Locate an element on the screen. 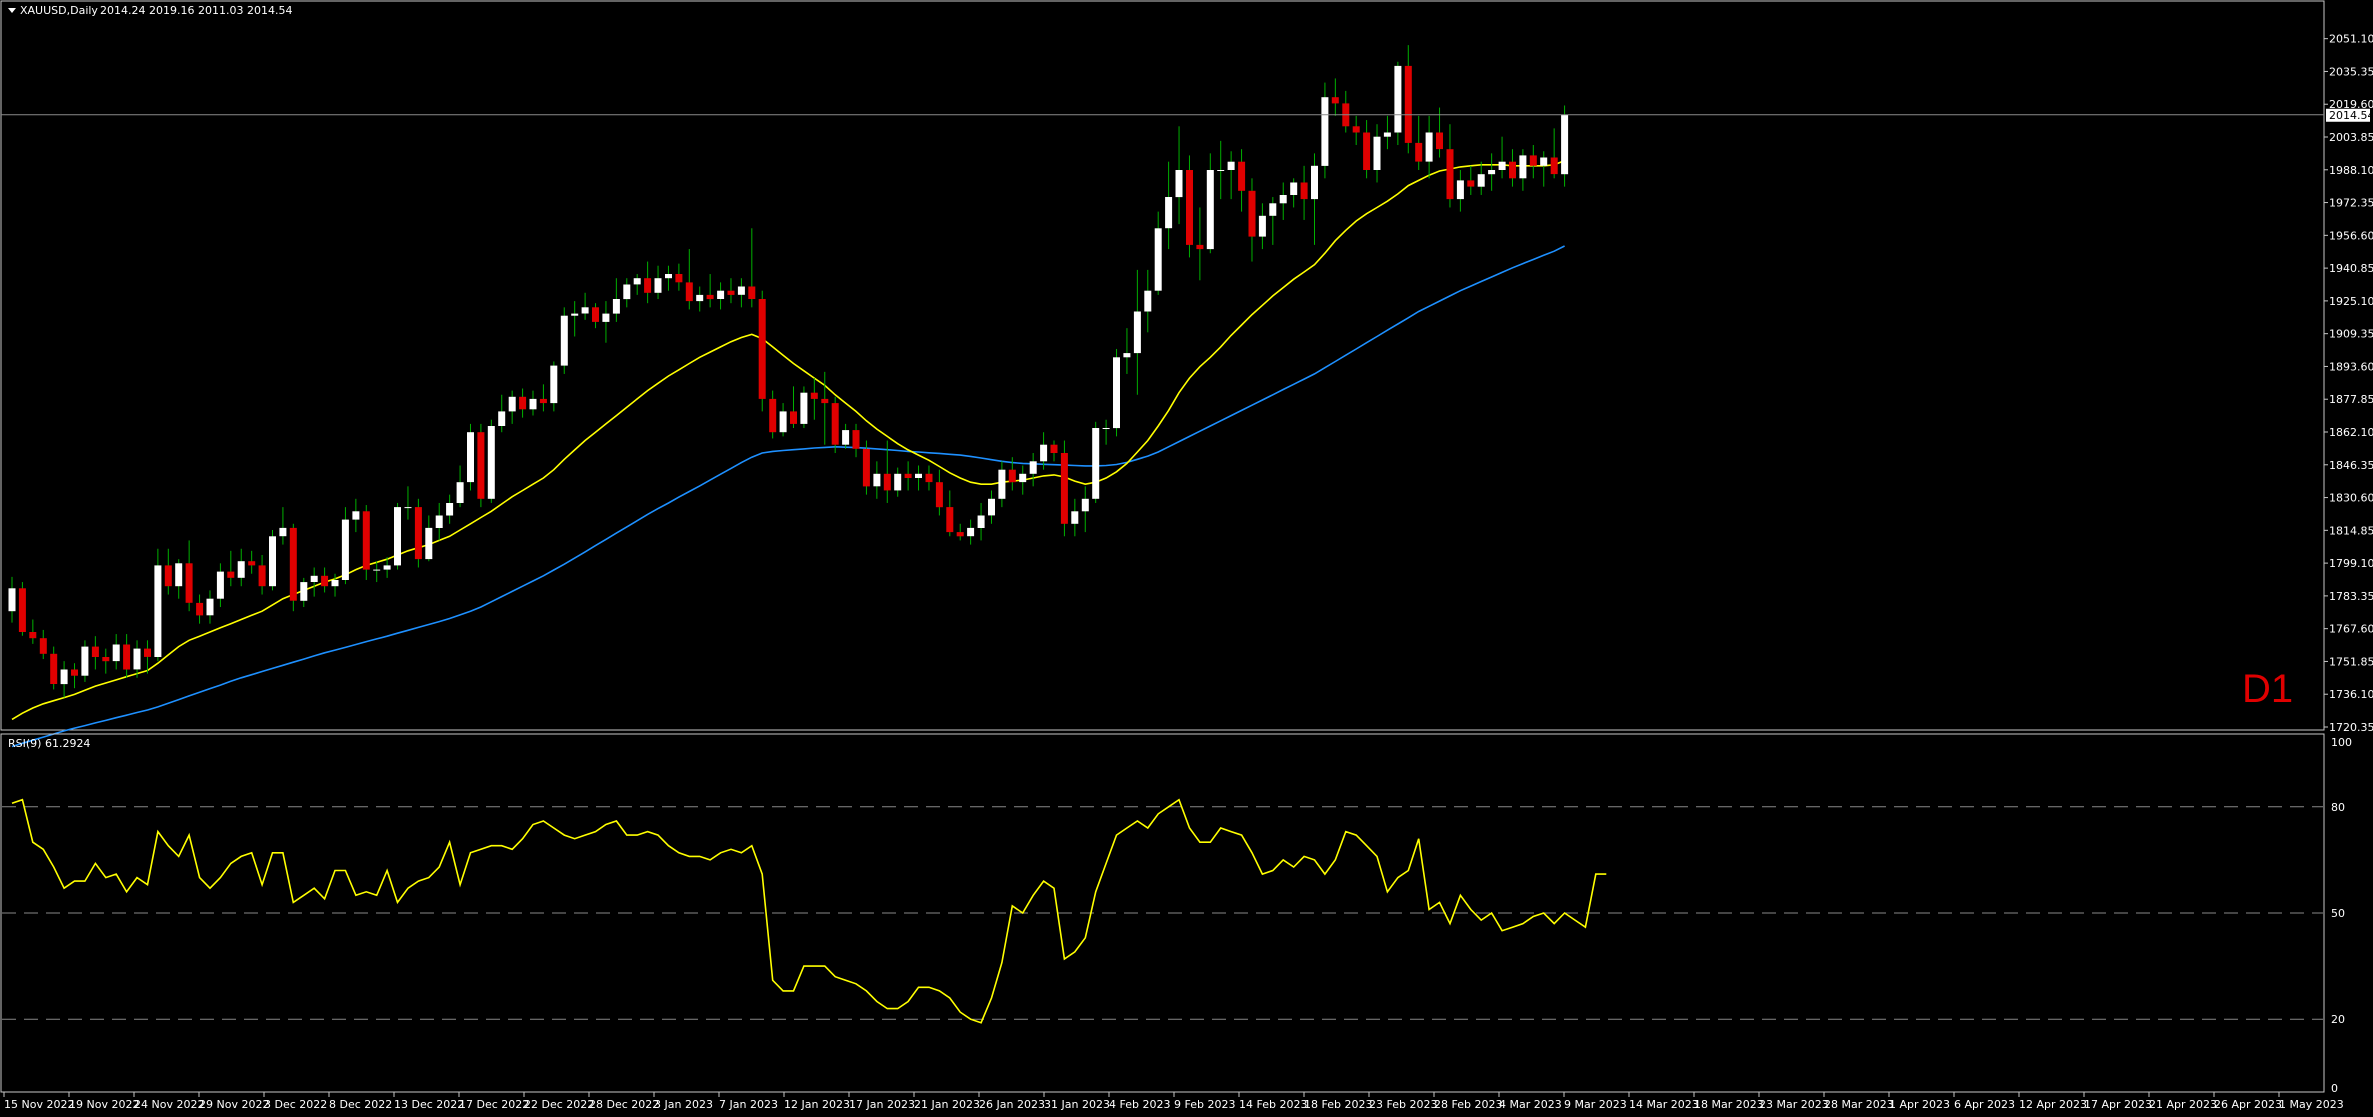 The width and height of the screenshot is (2373, 1117). time-tick-label: 28 Mar 2023 is located at coordinates (1859, 1104).